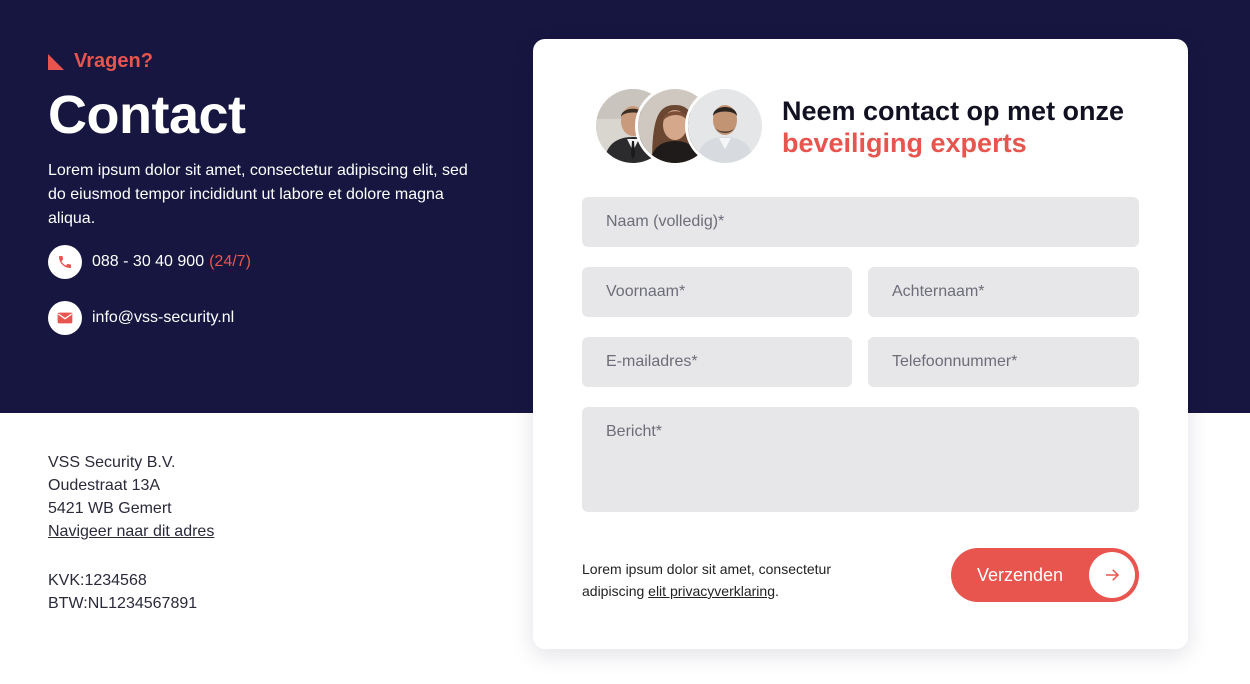  I want to click on street: Oudestraat 13A, so click(104, 485).